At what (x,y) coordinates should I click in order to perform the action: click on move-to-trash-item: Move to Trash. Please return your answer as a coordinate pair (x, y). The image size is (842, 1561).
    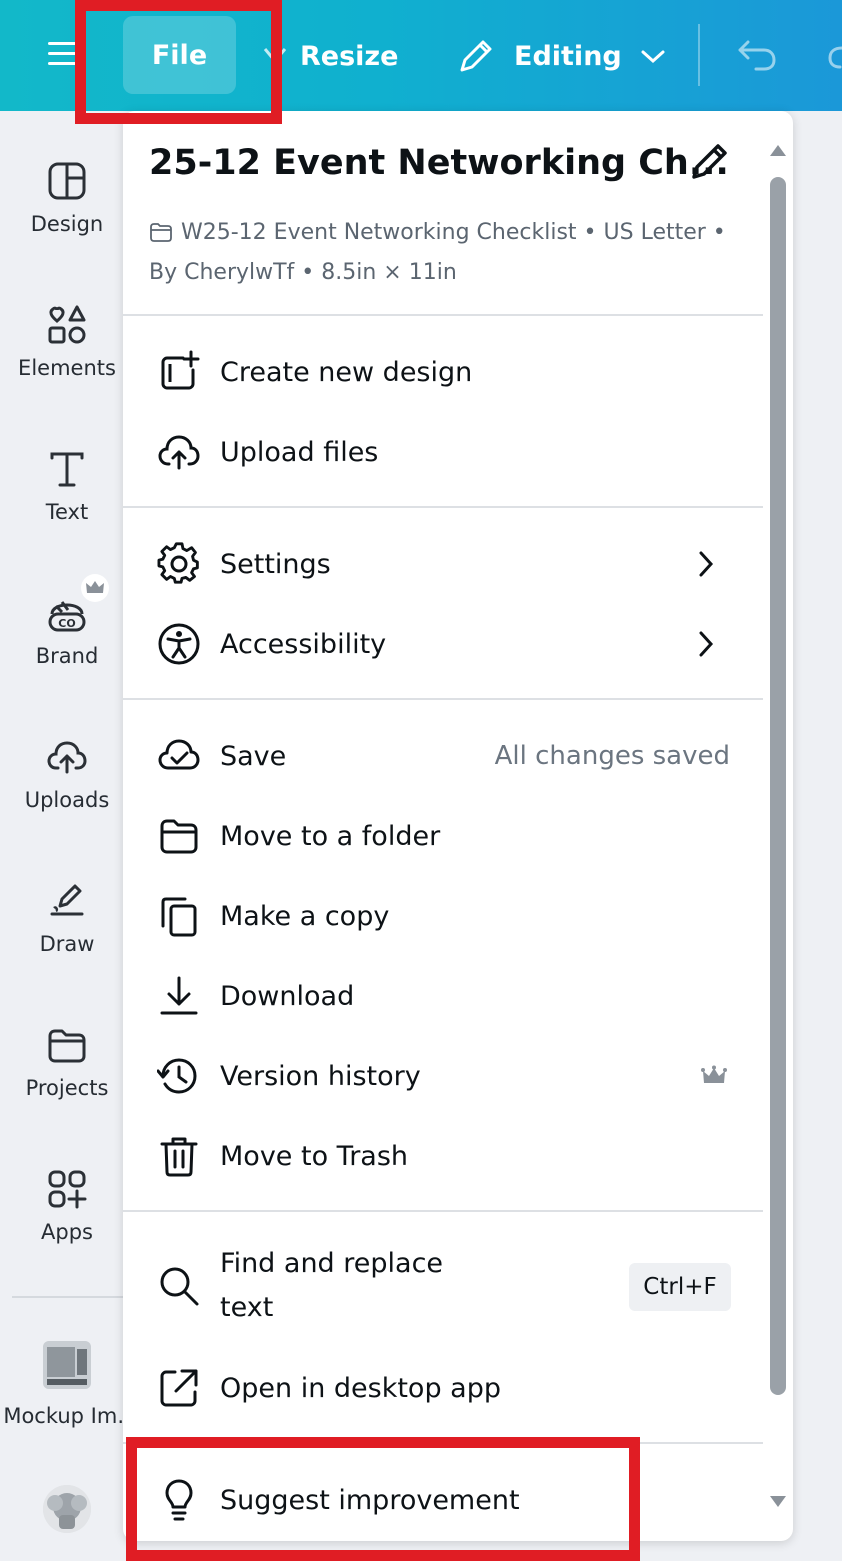
    Looking at the image, I should click on (443, 1156).